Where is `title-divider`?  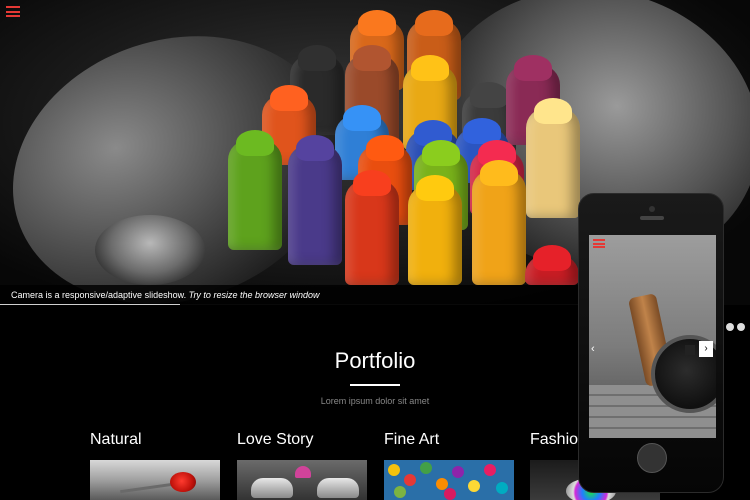
title-divider is located at coordinates (375, 385).